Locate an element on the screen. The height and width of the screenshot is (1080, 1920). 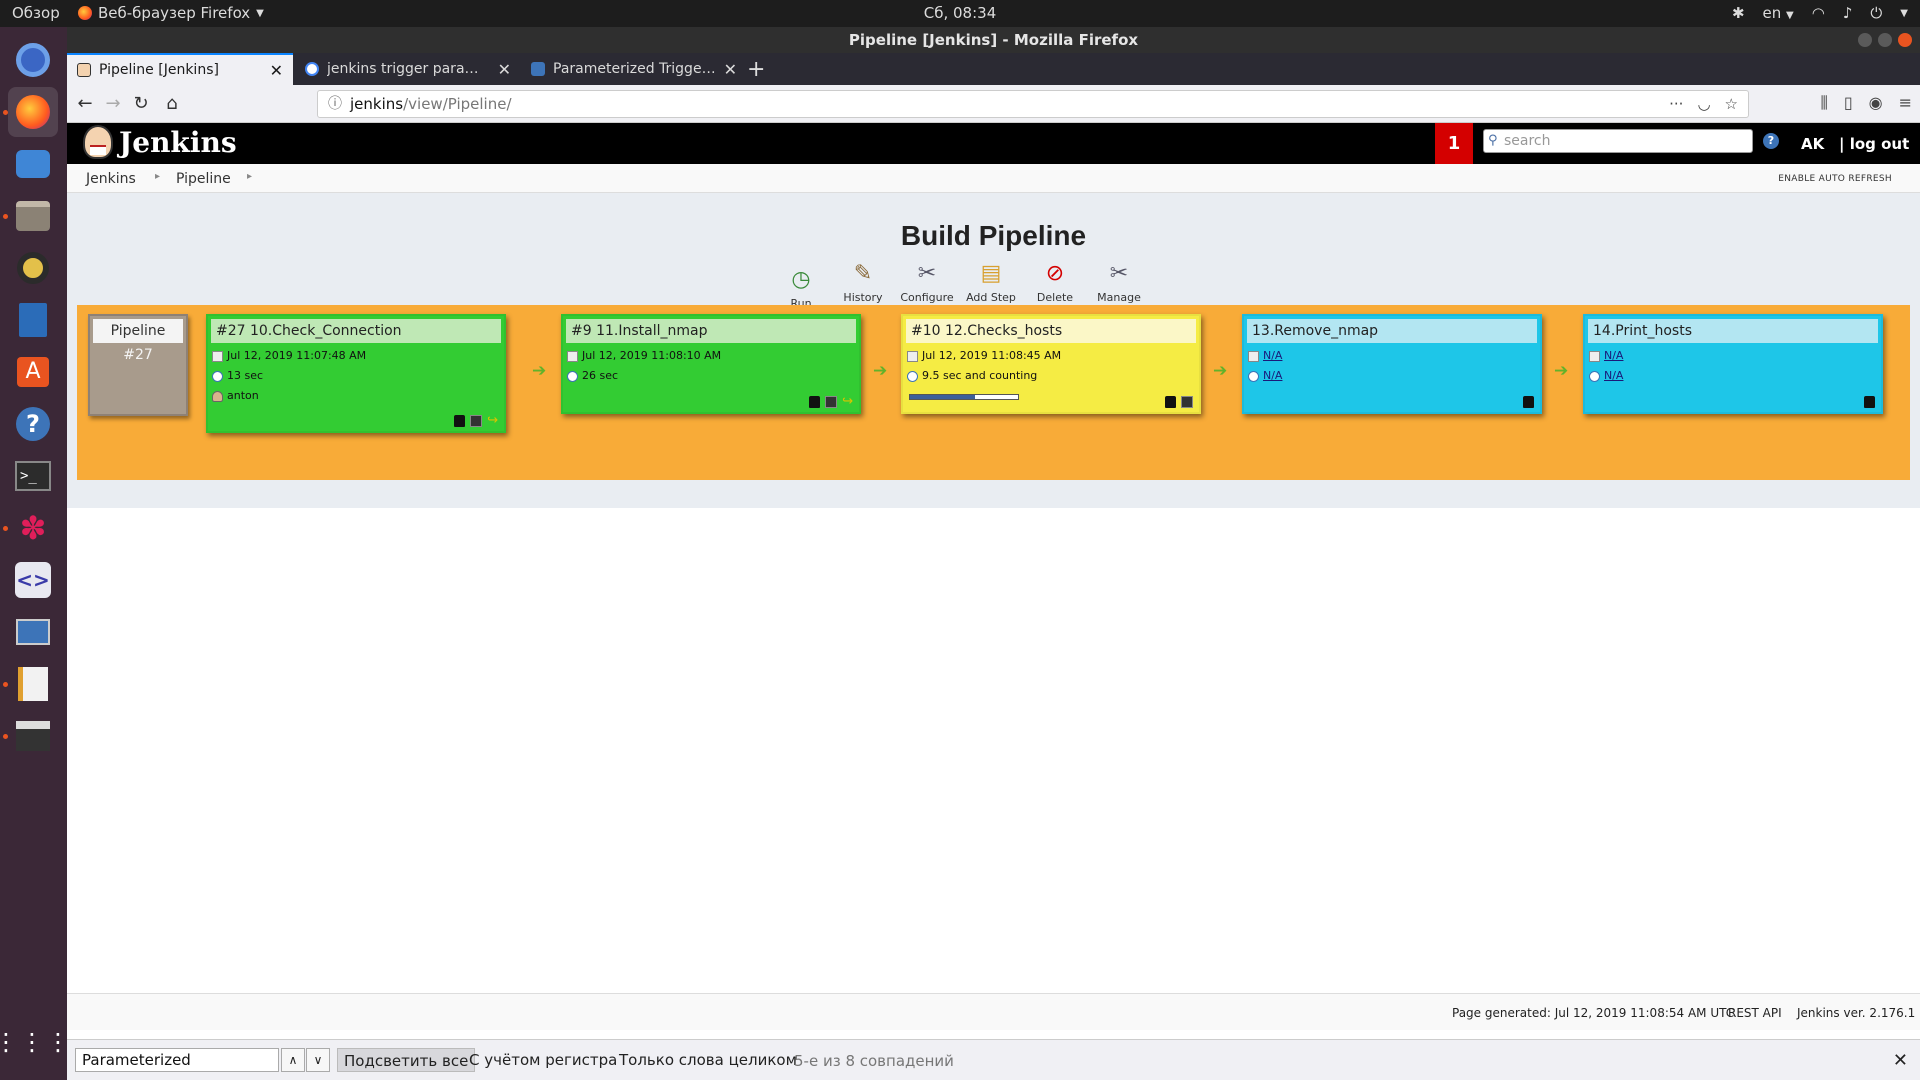
whole-words-button: Только слова целиком is located at coordinates (708, 1060).